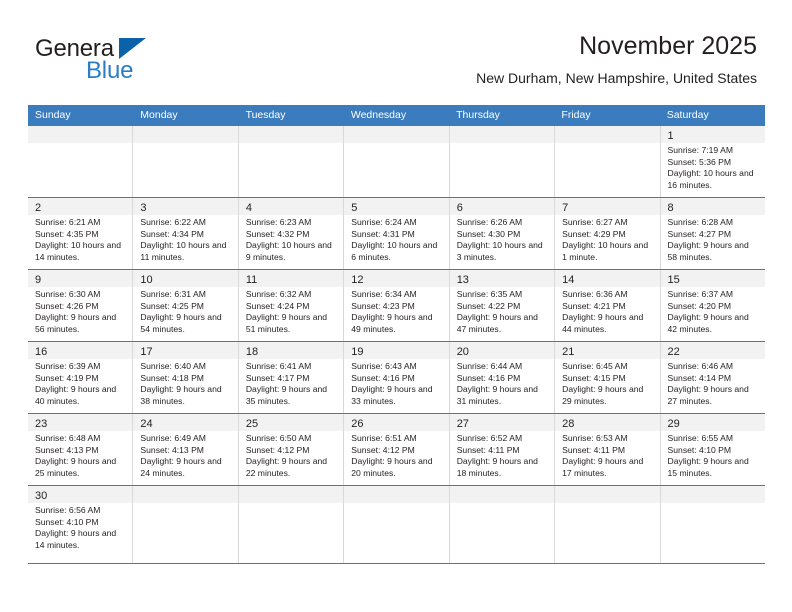  Describe the element at coordinates (173, 438) in the screenshot. I see `sunrise-text: Sunrise: 6:49 AM` at that location.